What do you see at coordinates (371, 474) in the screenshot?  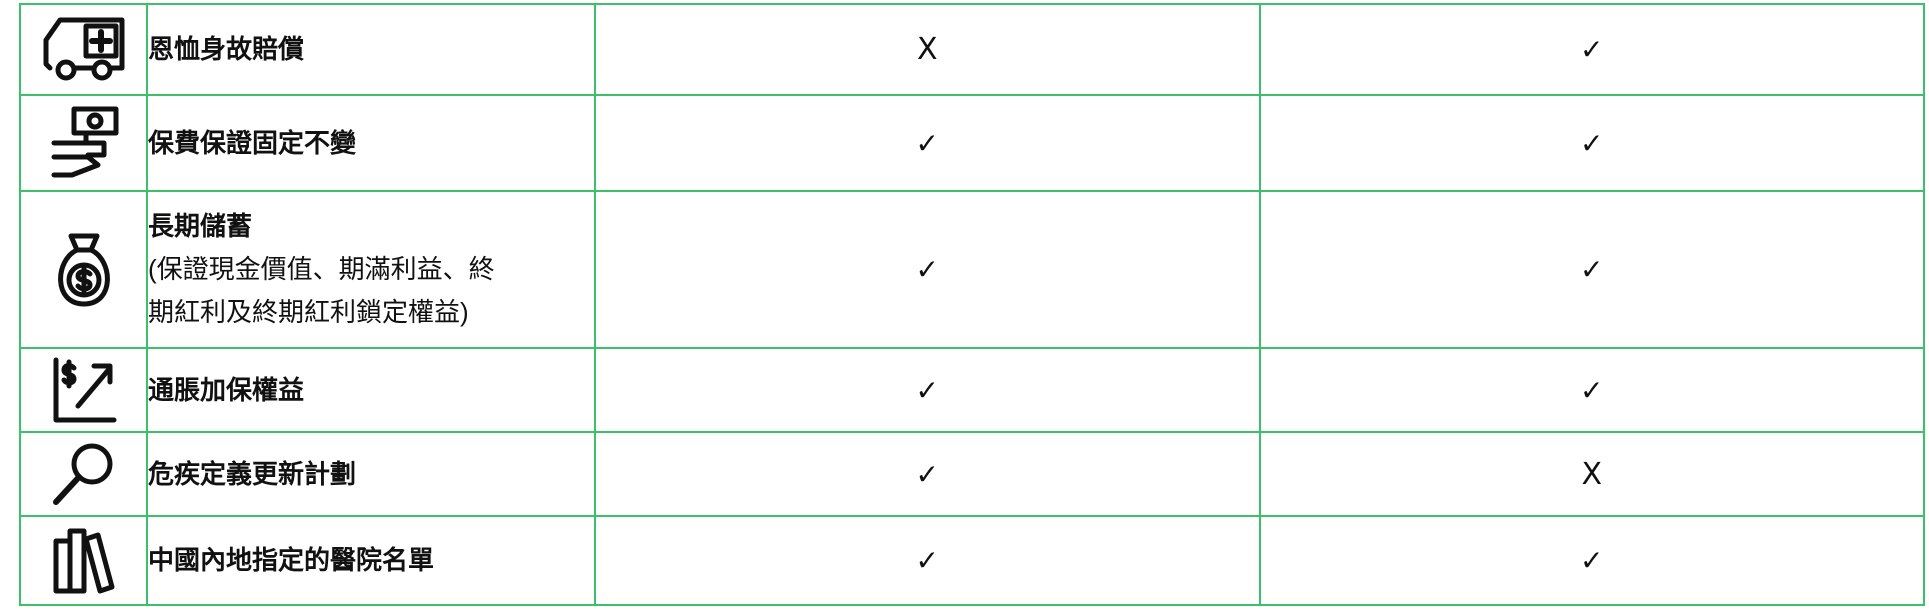 I see `feature-label-cell: 危疾定義更新計劃` at bounding box center [371, 474].